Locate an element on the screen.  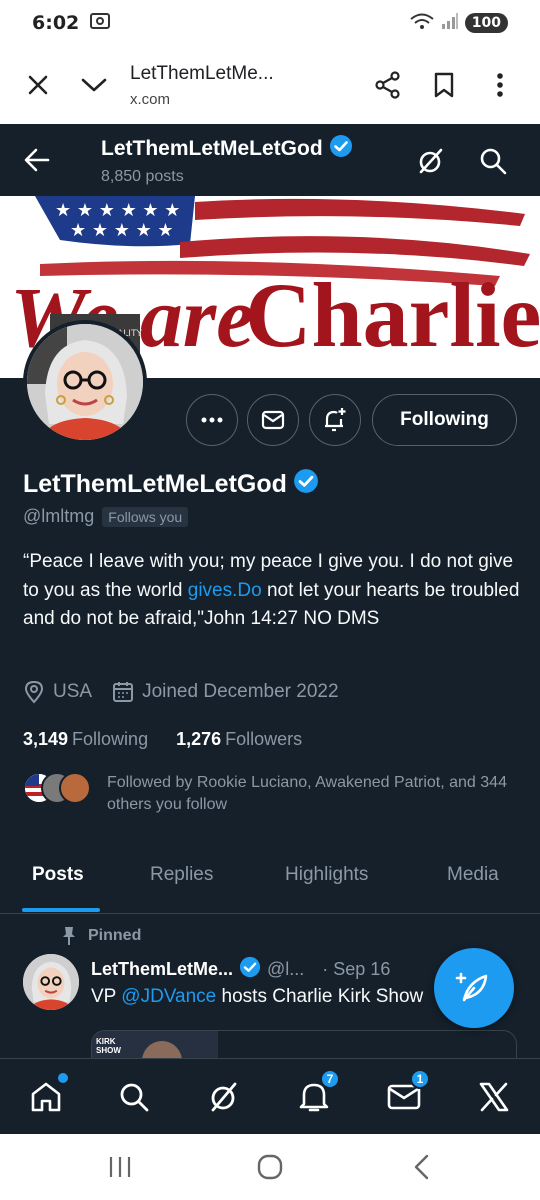
location-pin-icon is located at coordinates (34, 692).